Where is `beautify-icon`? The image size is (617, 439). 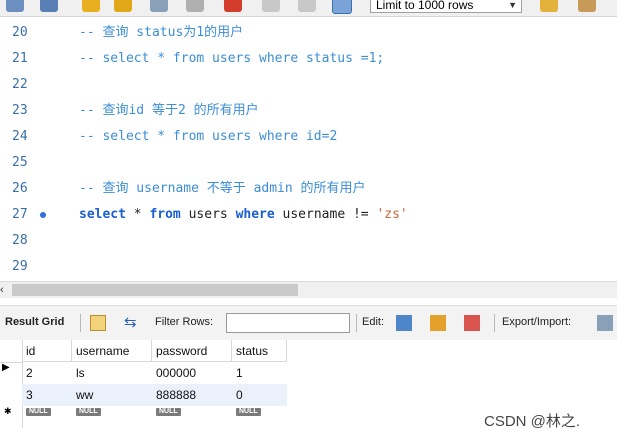
beautify-icon is located at coordinates (587, 6).